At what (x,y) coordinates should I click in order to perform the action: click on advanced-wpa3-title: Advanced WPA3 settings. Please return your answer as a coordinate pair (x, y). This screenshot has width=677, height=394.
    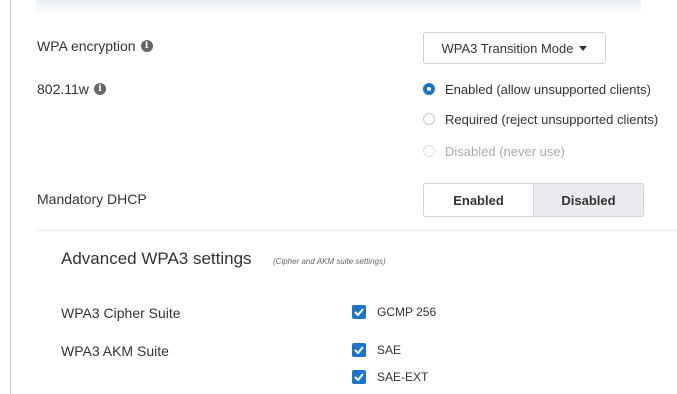
    Looking at the image, I should click on (156, 258).